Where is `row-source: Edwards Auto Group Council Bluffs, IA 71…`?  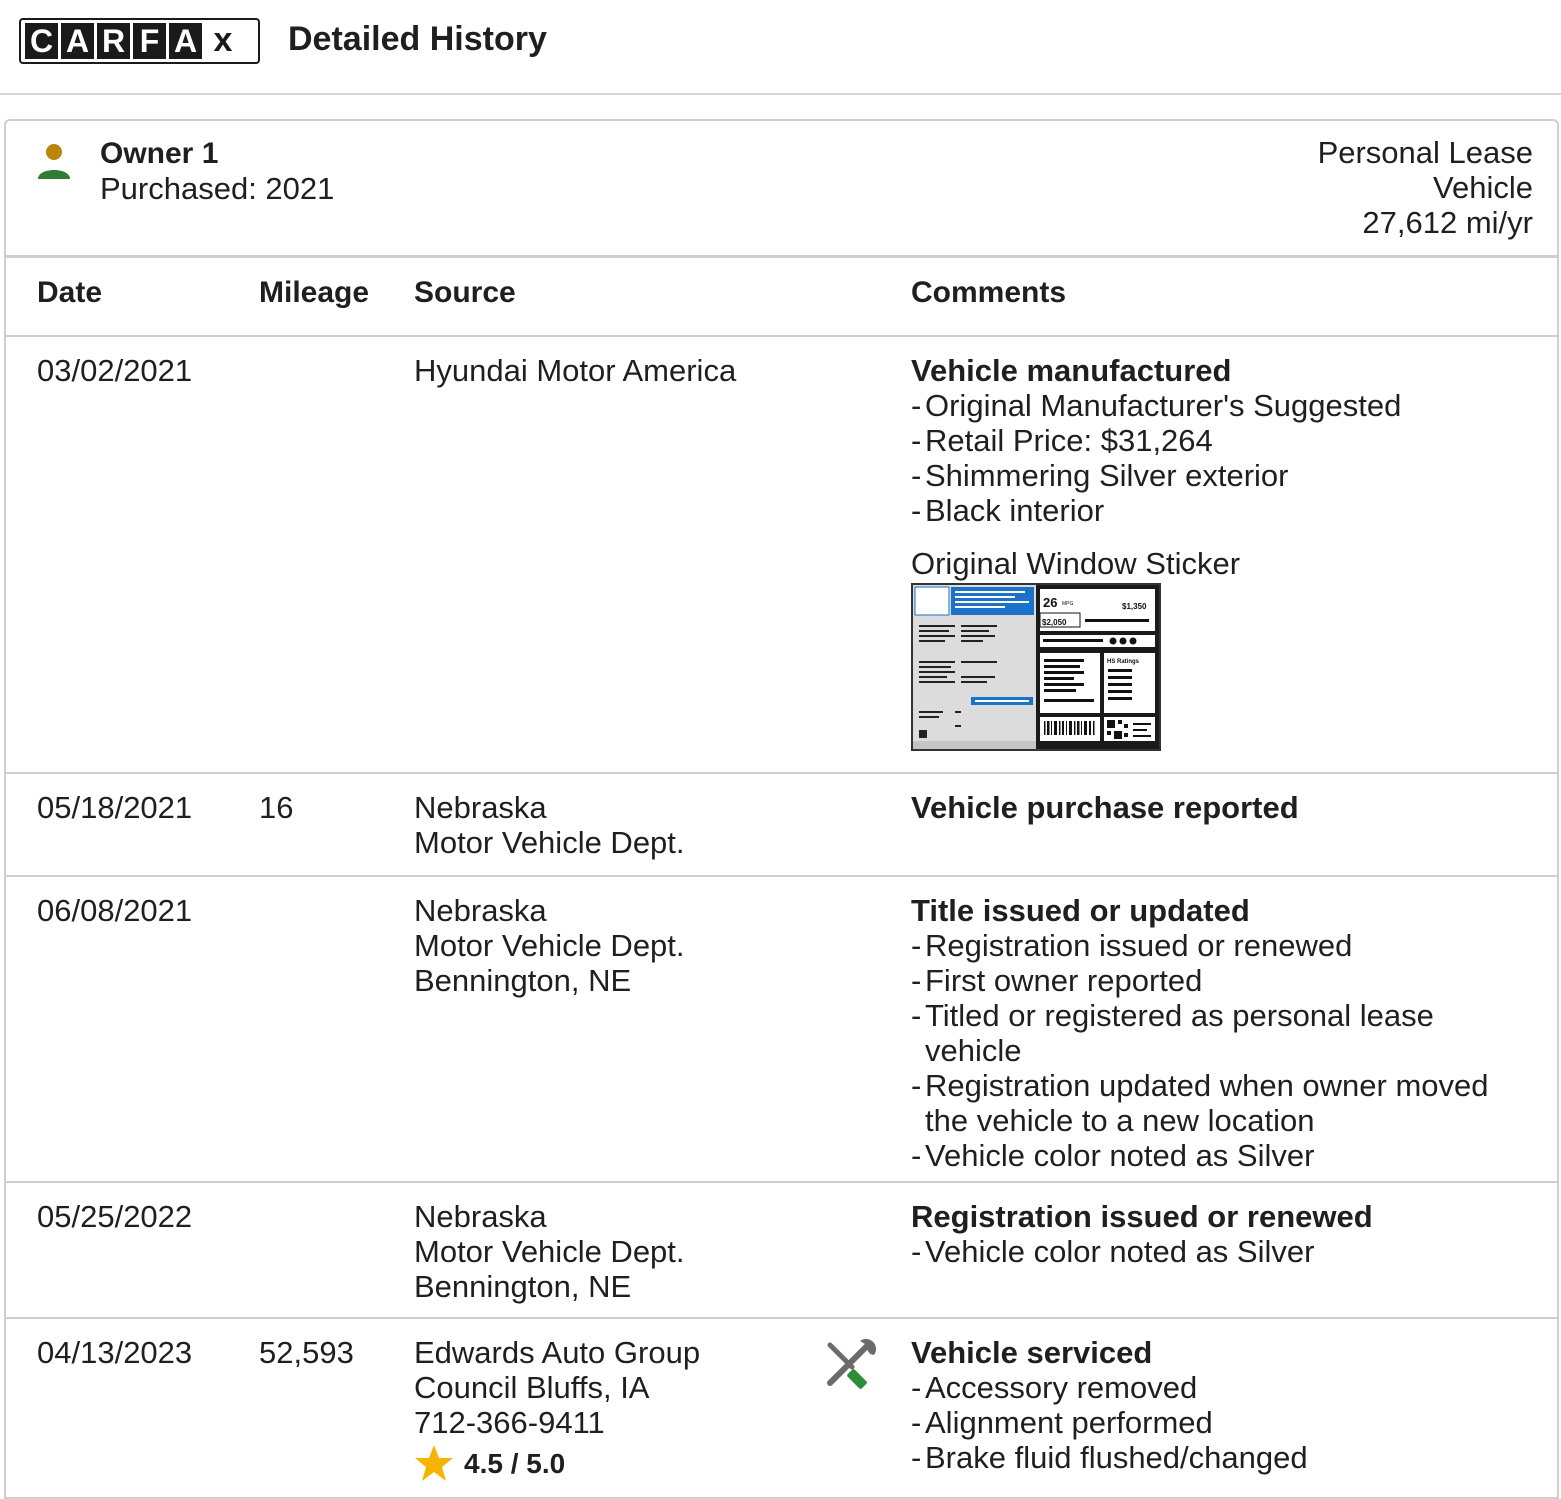 row-source: Edwards Auto Group Council Bluffs, IA 71… is located at coordinates (557, 1408).